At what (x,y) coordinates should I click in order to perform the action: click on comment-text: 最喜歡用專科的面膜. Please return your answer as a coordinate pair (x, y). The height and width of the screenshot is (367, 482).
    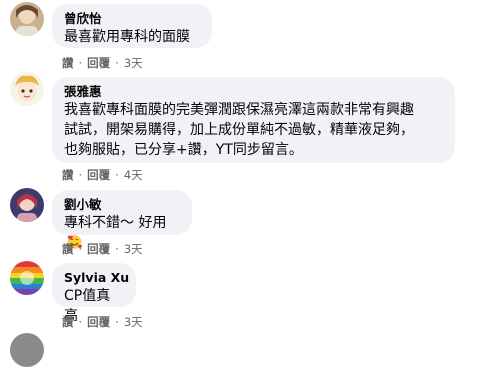
    Looking at the image, I should click on (127, 37).